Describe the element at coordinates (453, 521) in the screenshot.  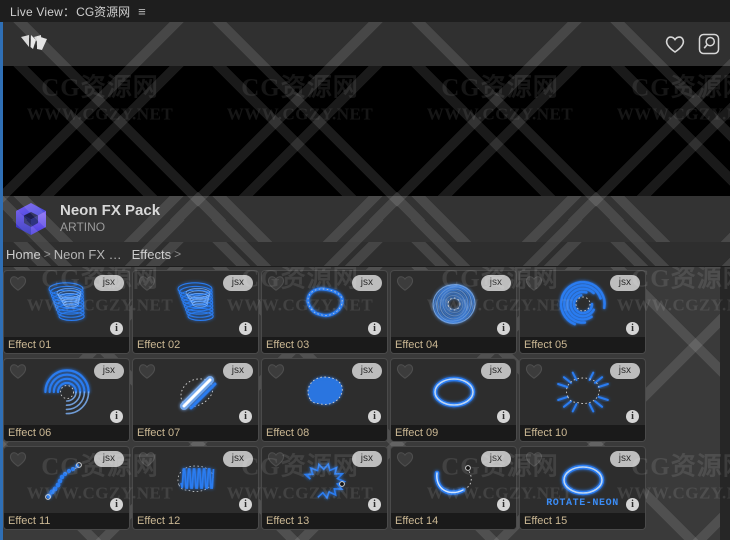
I see `effect-label: Effect 14` at that location.